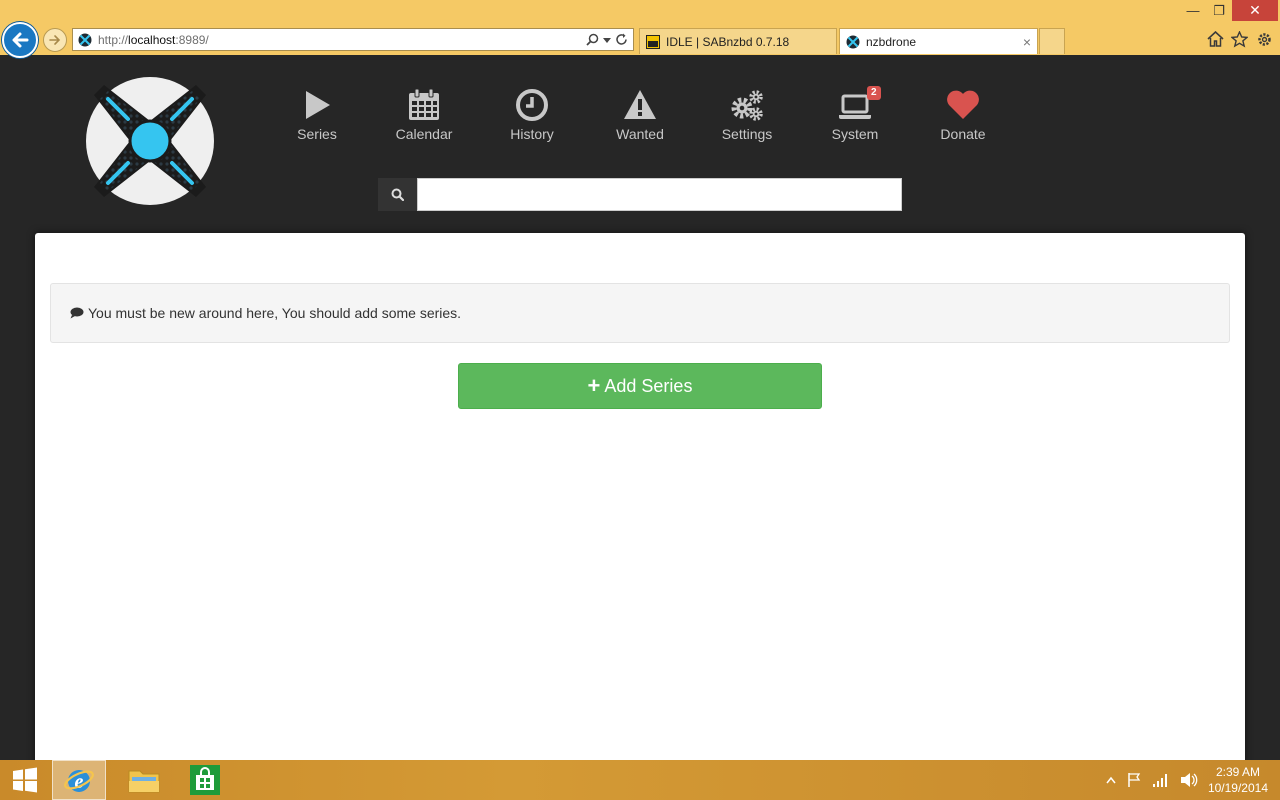  What do you see at coordinates (621, 39) in the screenshot?
I see `refresh-icon` at bounding box center [621, 39].